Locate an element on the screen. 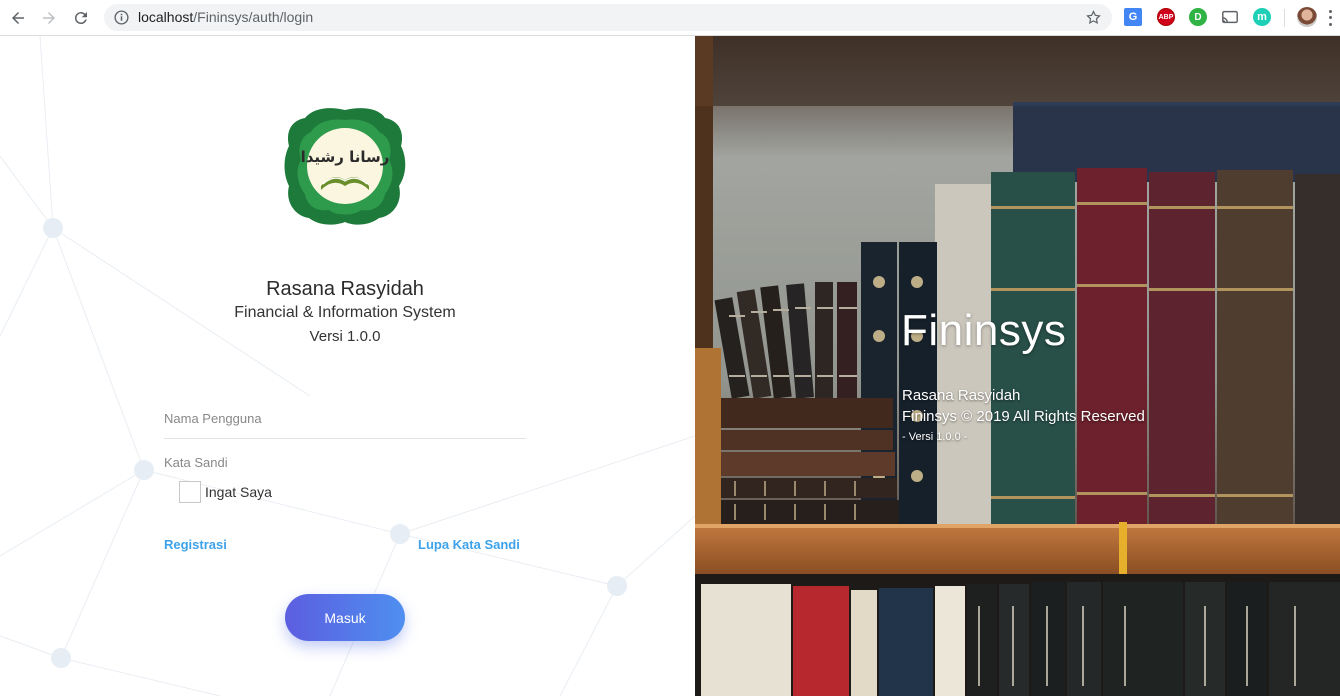 The width and height of the screenshot is (1340, 696). green-glyph: D is located at coordinates (1198, 17).